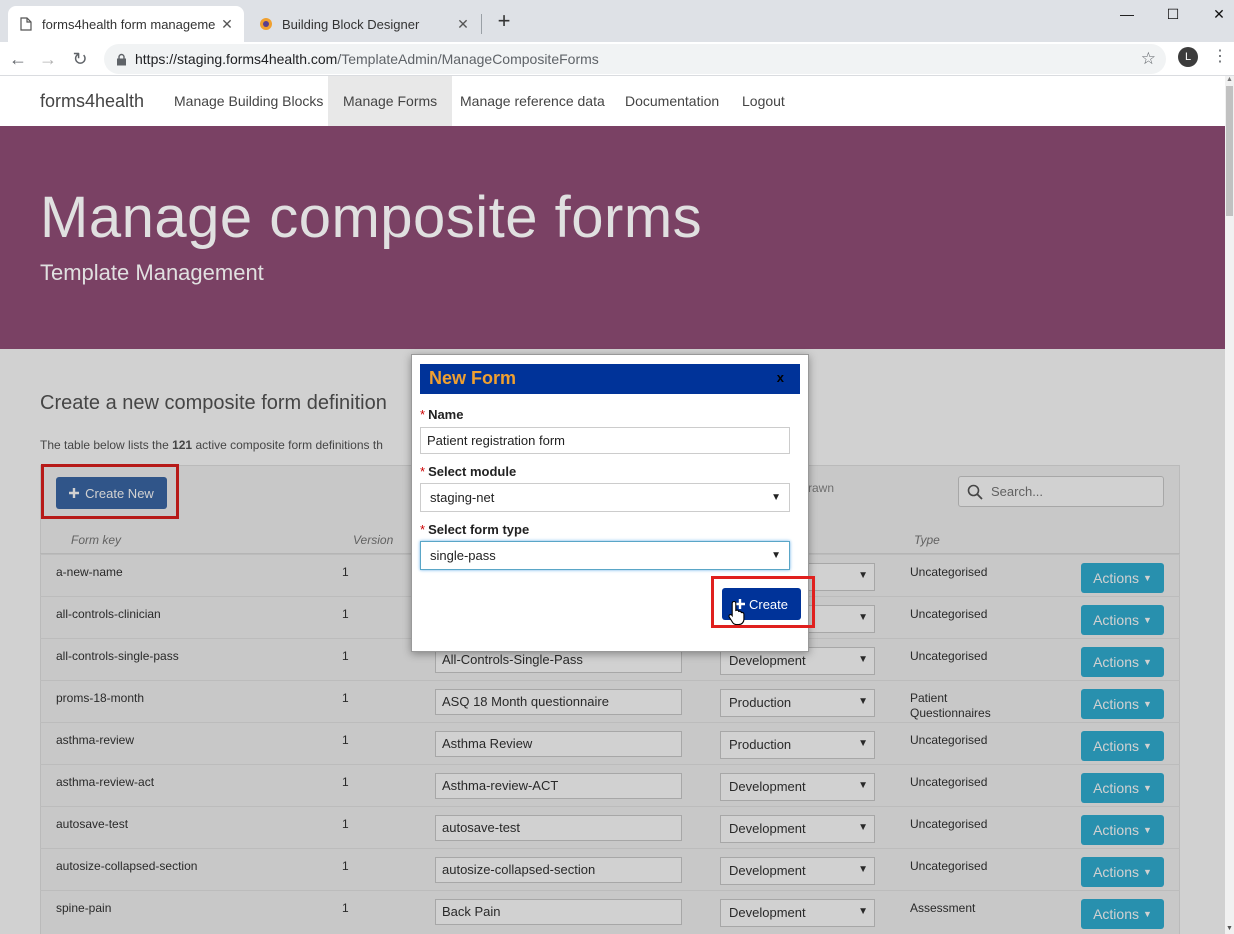  Describe the element at coordinates (468, 471) in the screenshot. I see `module-label: * Select module` at that location.